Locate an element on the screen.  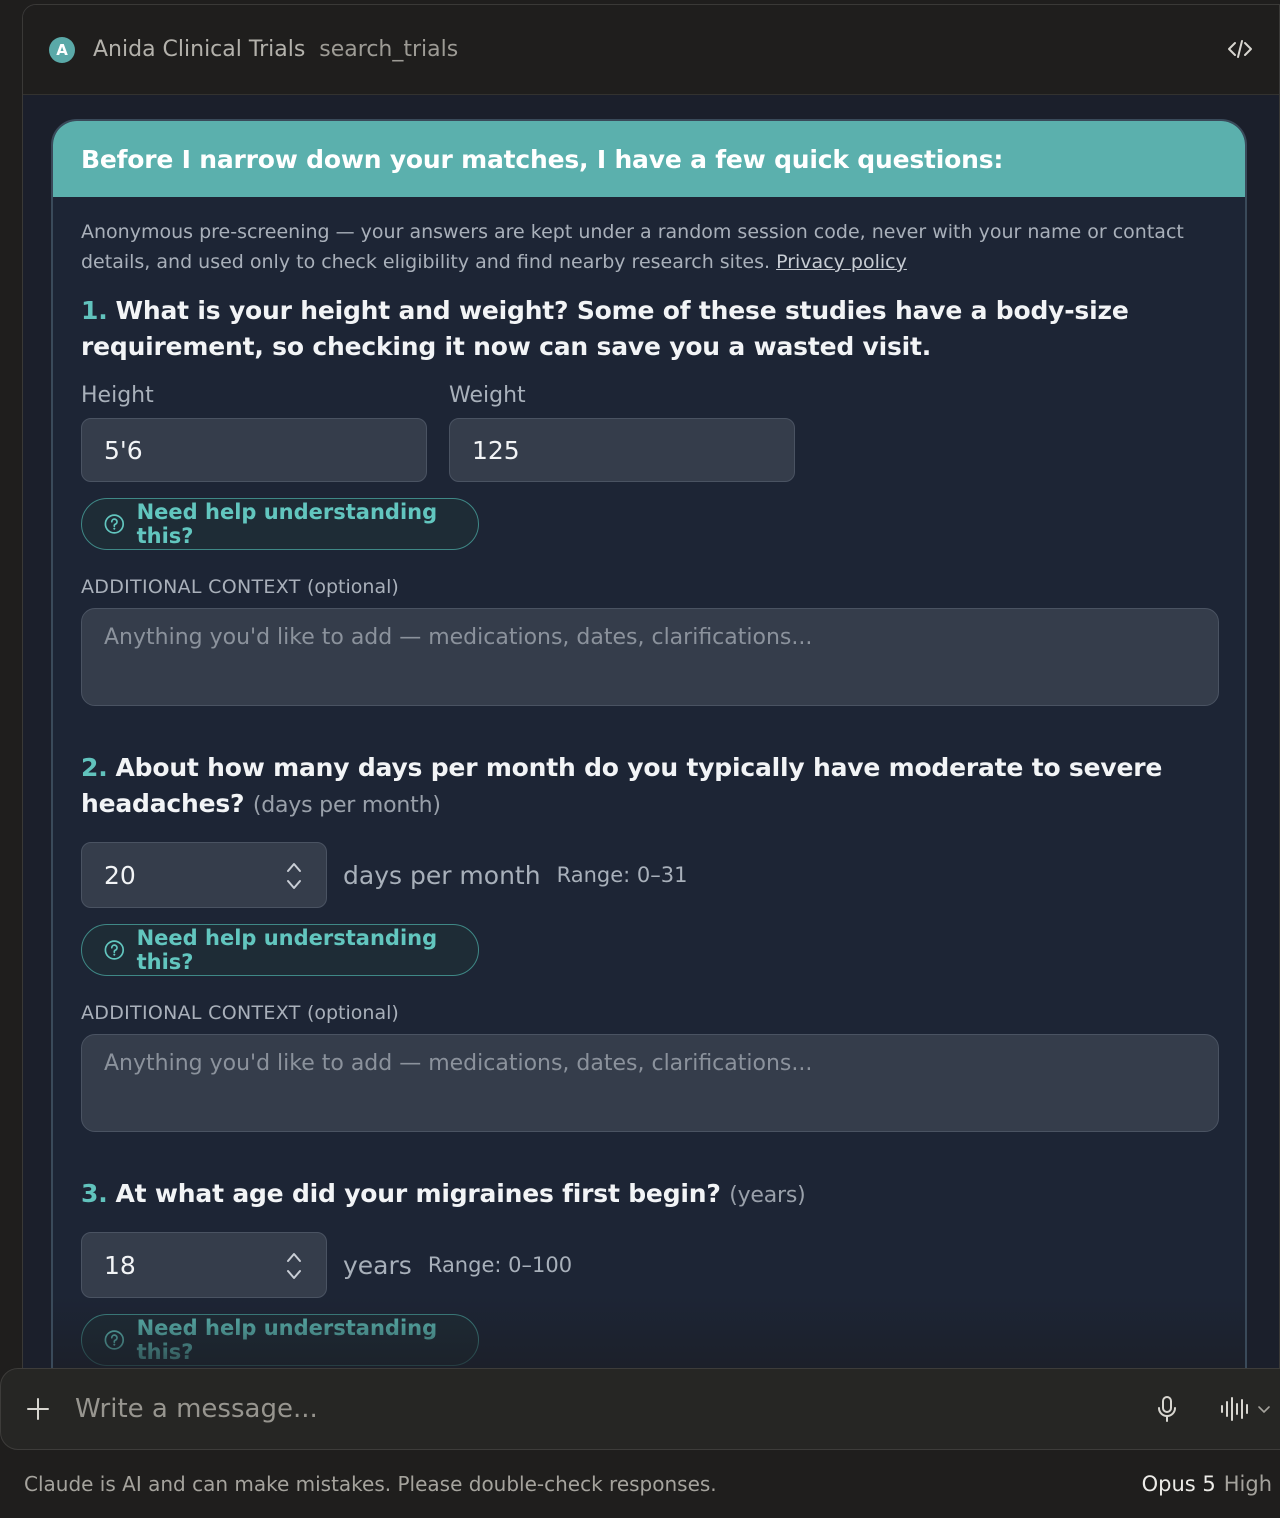
question-unit-hint: (years) is located at coordinates (767, 1195).